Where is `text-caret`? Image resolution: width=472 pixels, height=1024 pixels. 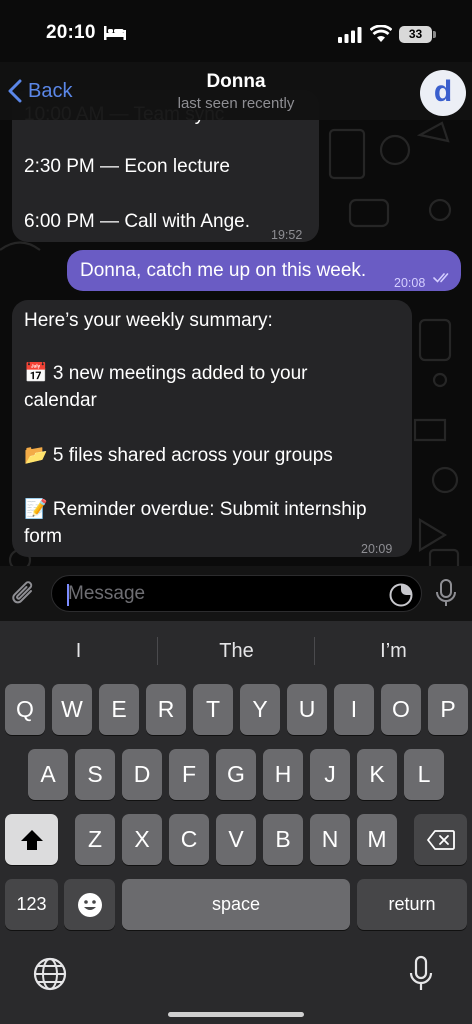
text-caret is located at coordinates (68, 595).